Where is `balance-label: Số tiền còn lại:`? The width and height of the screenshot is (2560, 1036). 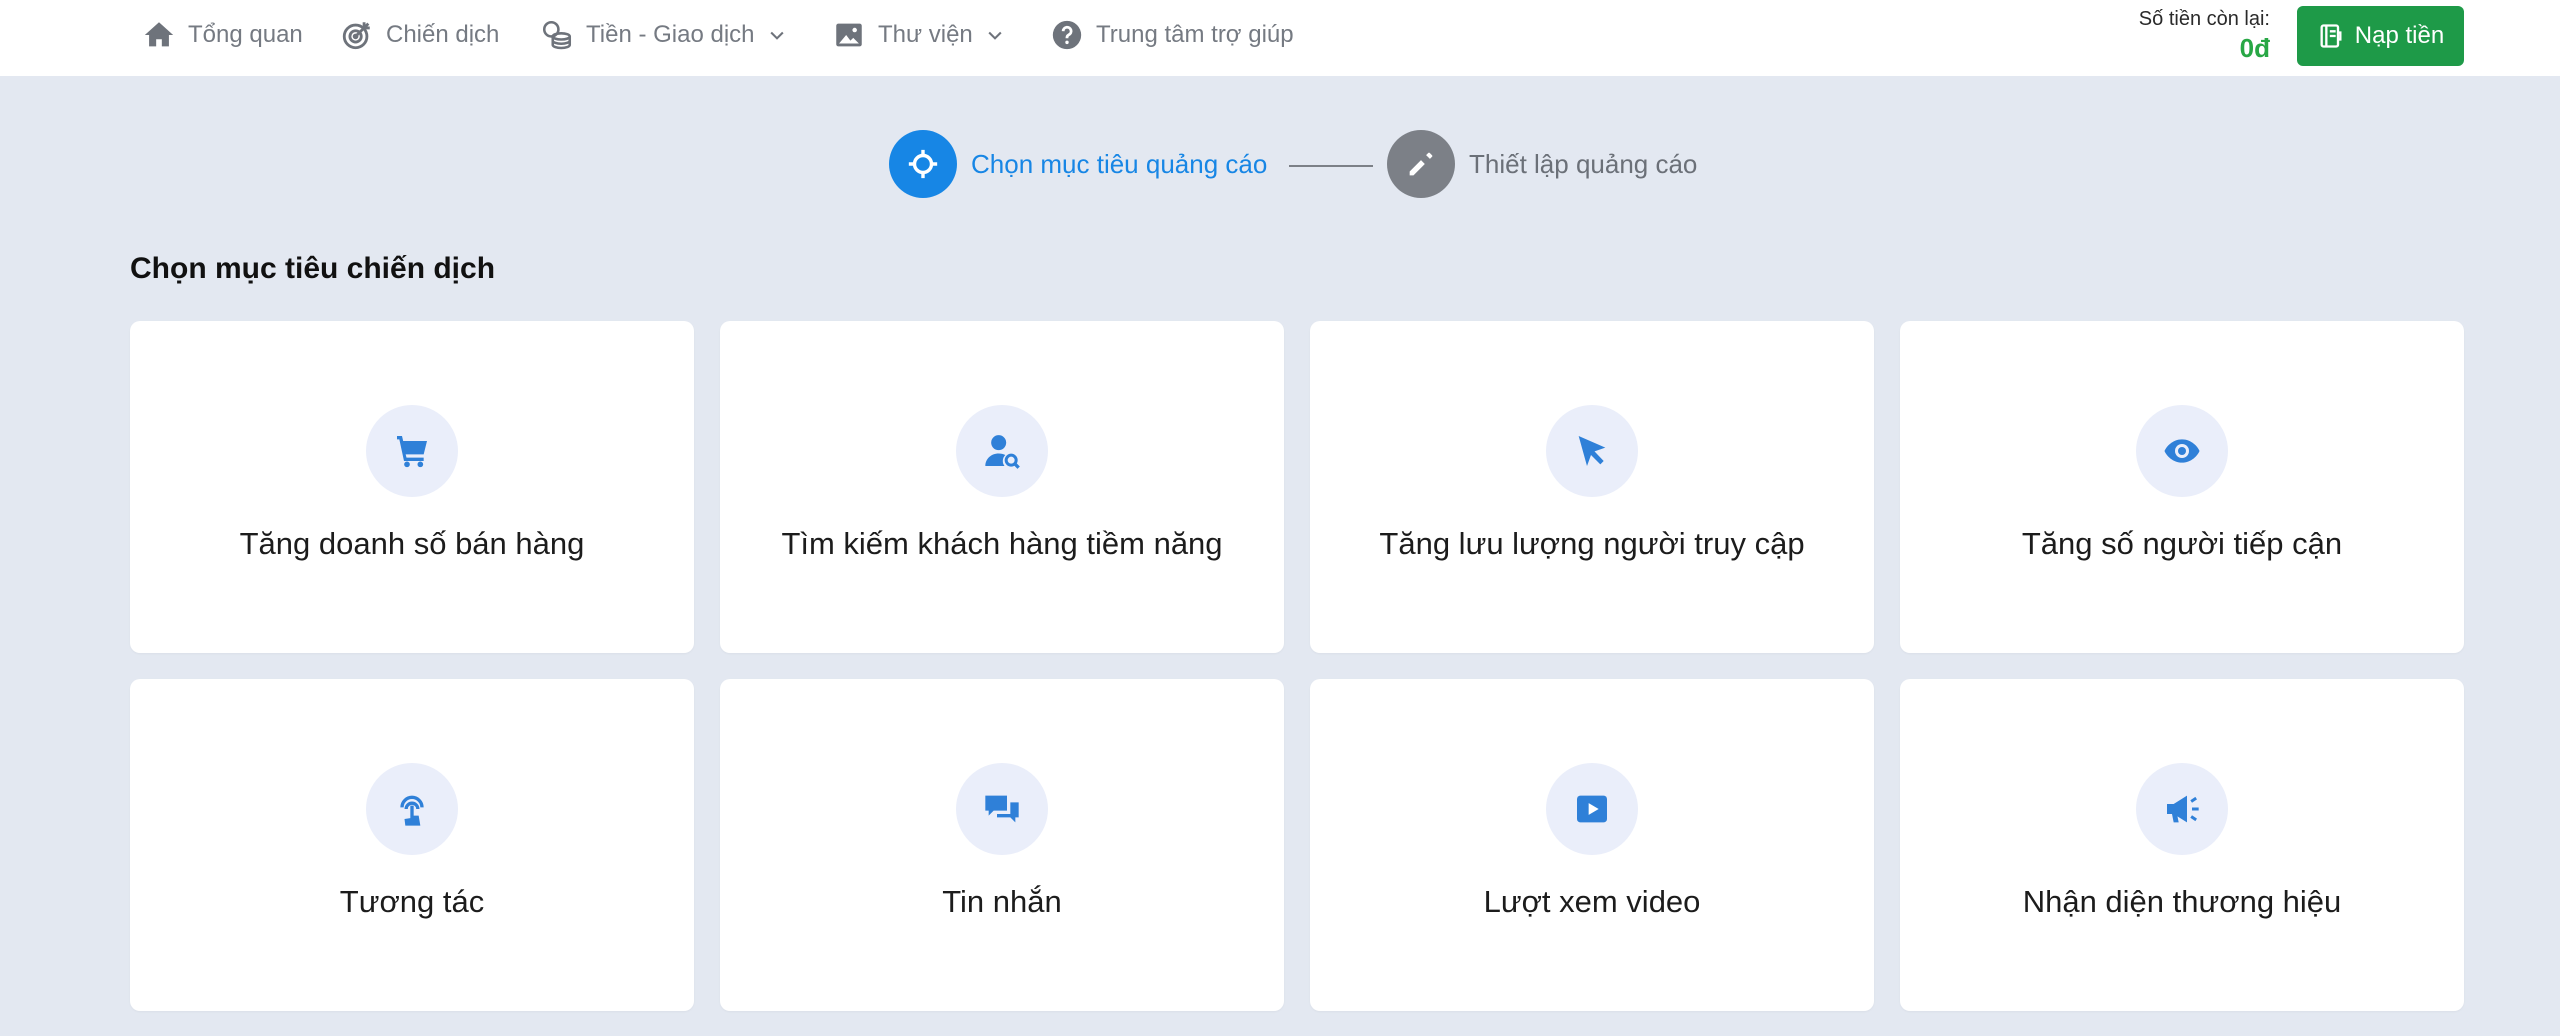
balance-label: Số tiền còn lại: is located at coordinates (2204, 19).